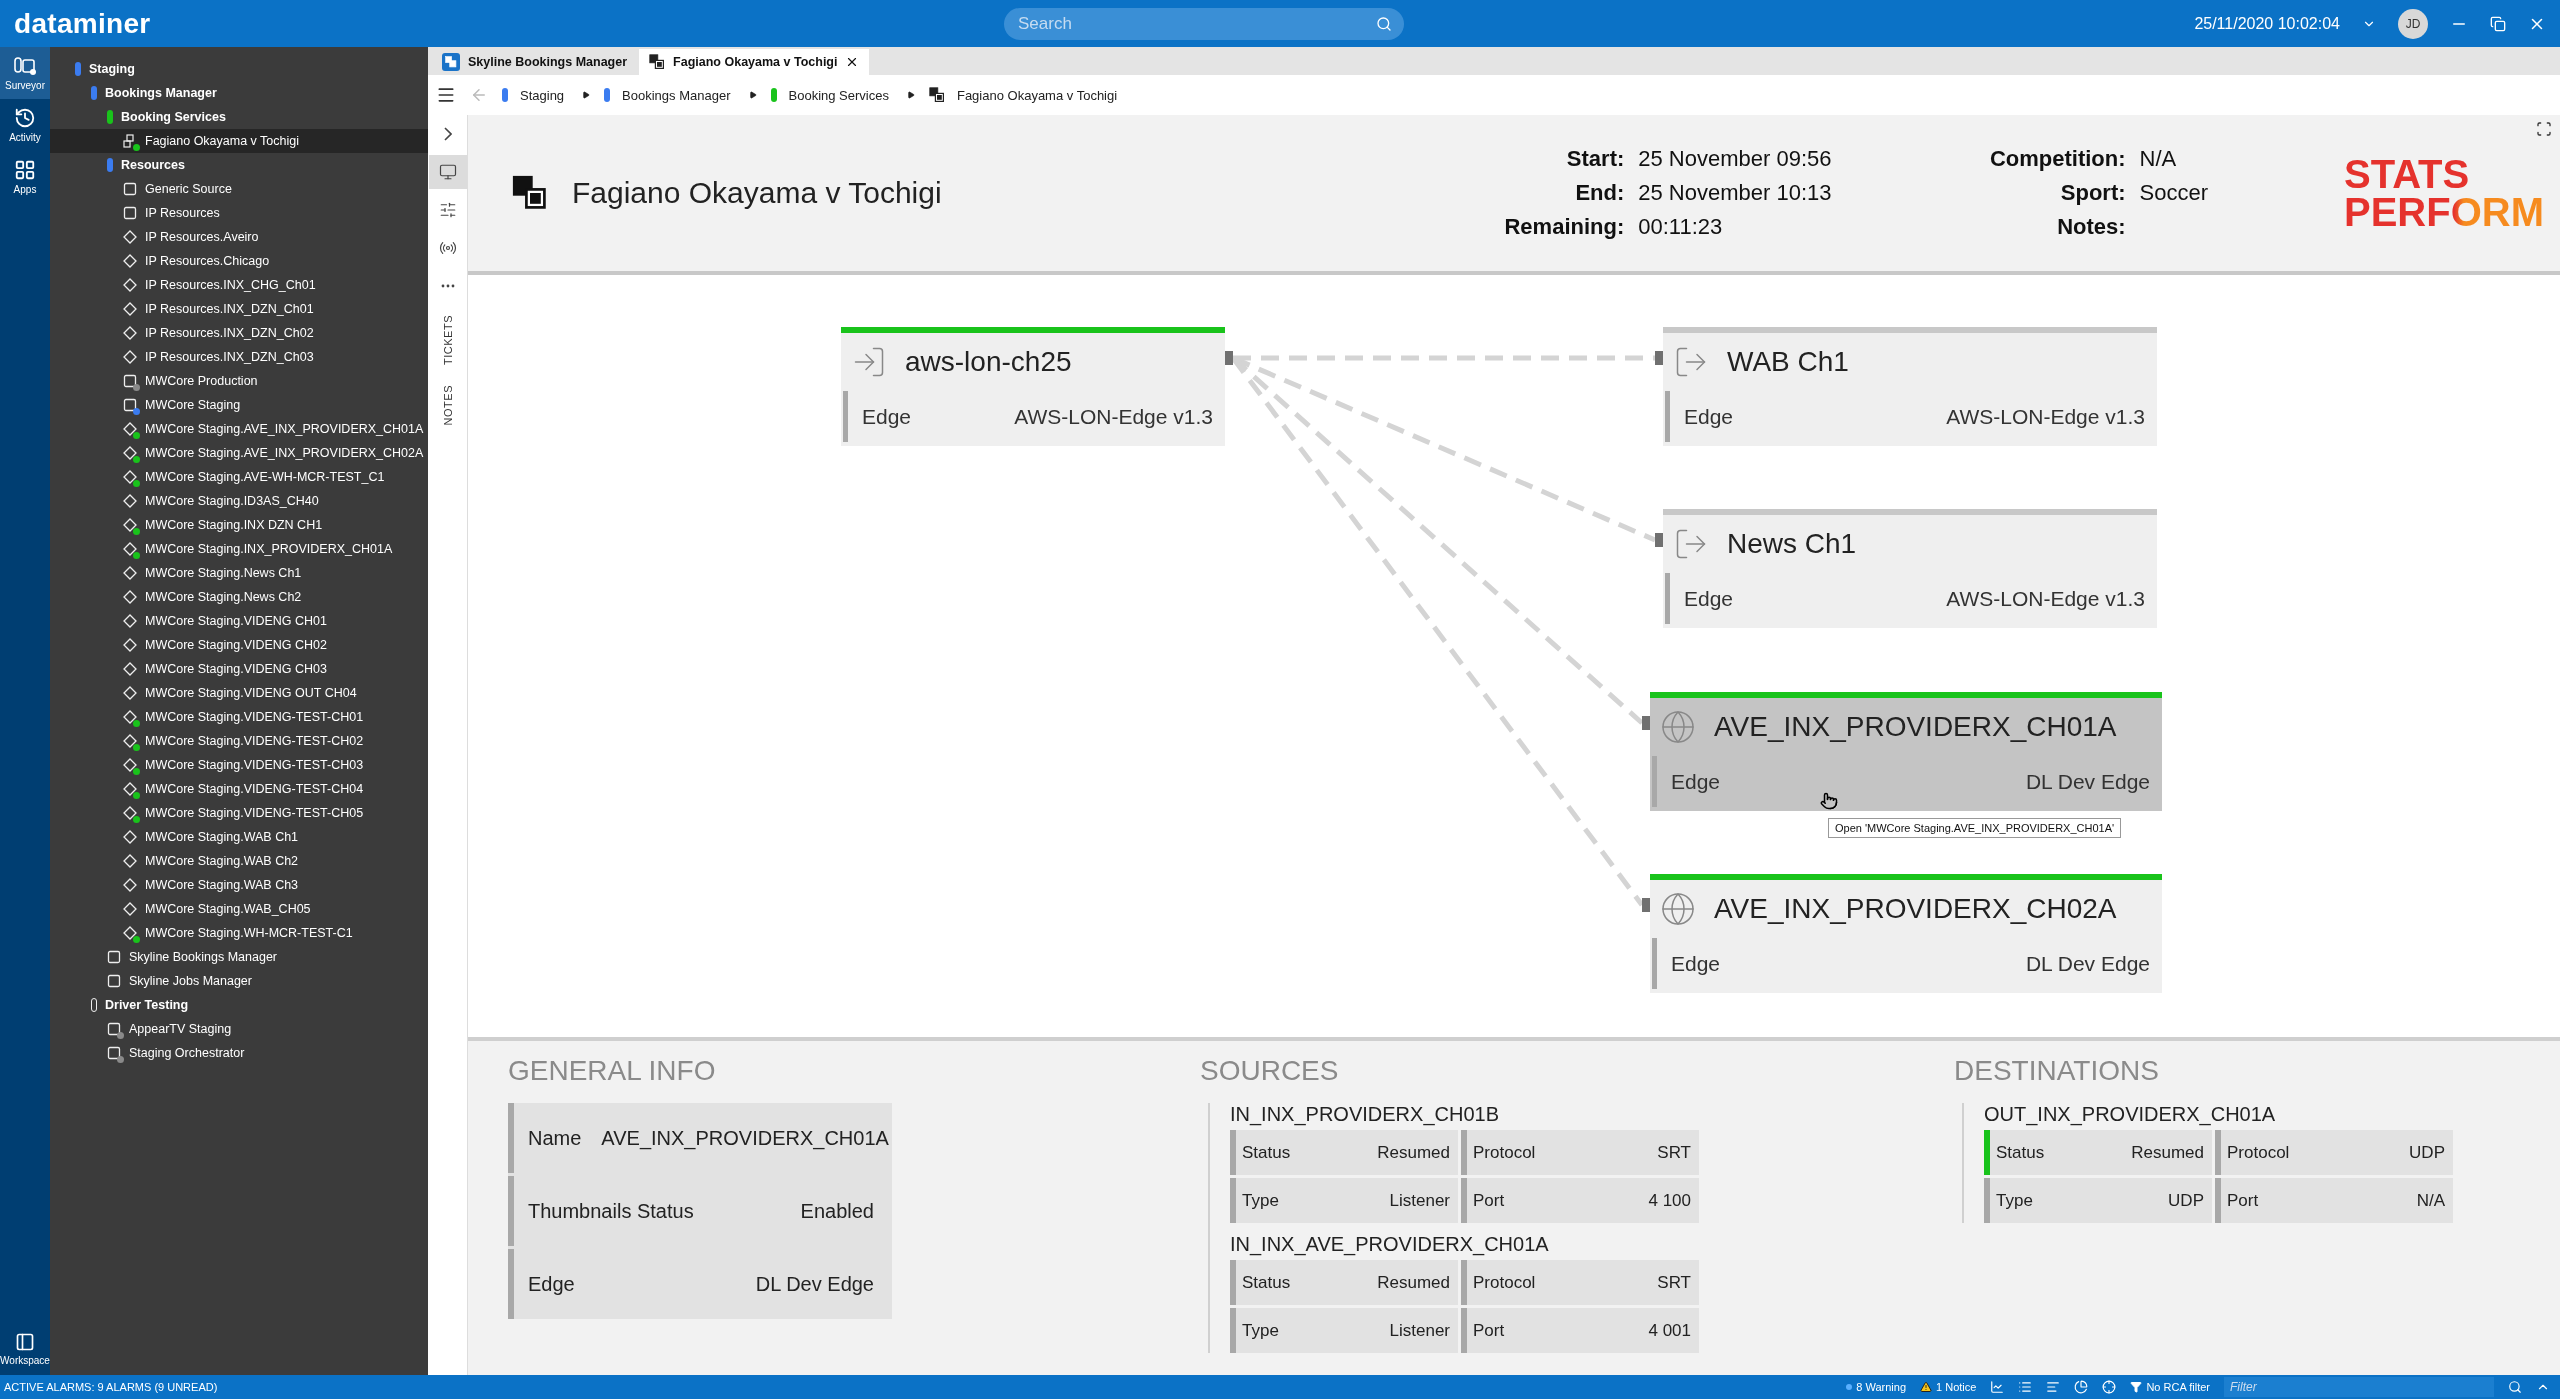 The height and width of the screenshot is (1399, 2560). I want to click on tree-item: IP Resources.INX_CHG_Ch01, so click(239, 285).